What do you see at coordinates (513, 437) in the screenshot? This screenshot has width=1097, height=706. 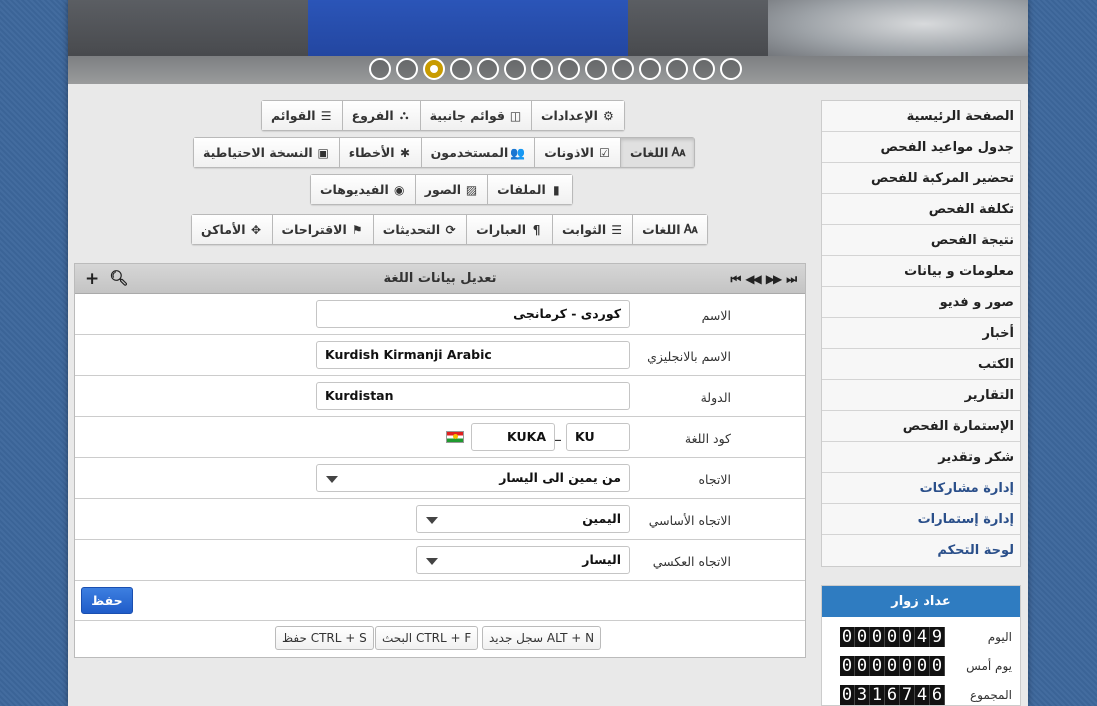 I see `language-region-code-input: KUKA` at bounding box center [513, 437].